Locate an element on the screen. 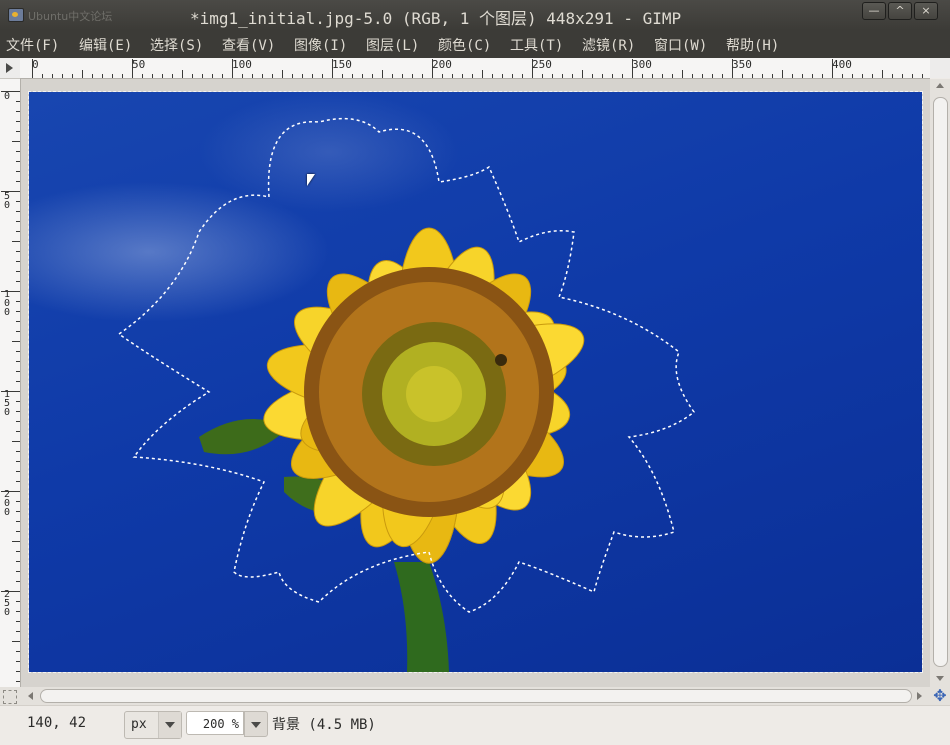 The height and width of the screenshot is (745, 950). navigate-icon: ✥ is located at coordinates (940, 696).